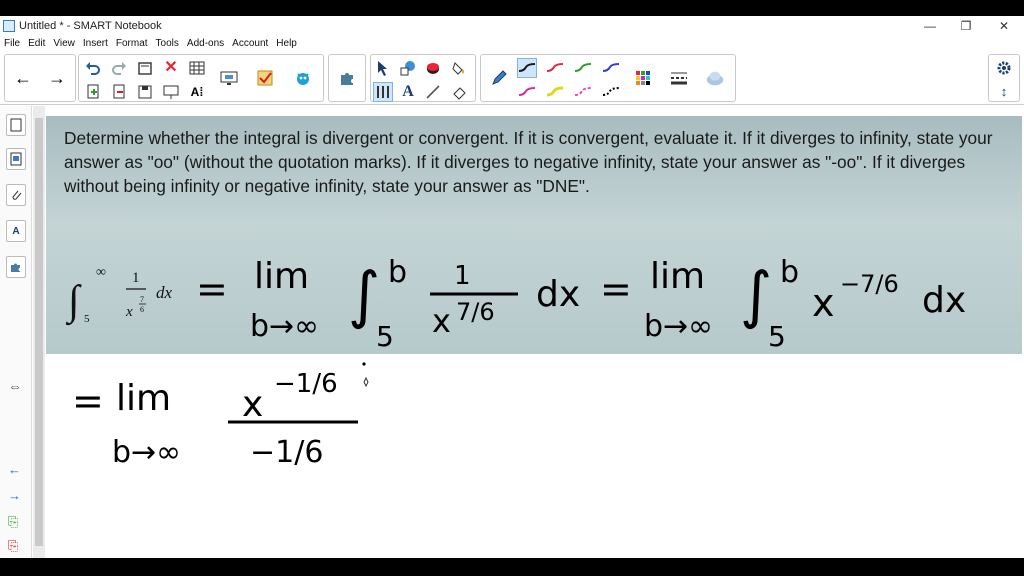 The height and width of the screenshot is (576, 1024). What do you see at coordinates (678, 326) in the screenshot?
I see `hw-b-to-inf-2: b→∞` at bounding box center [678, 326].